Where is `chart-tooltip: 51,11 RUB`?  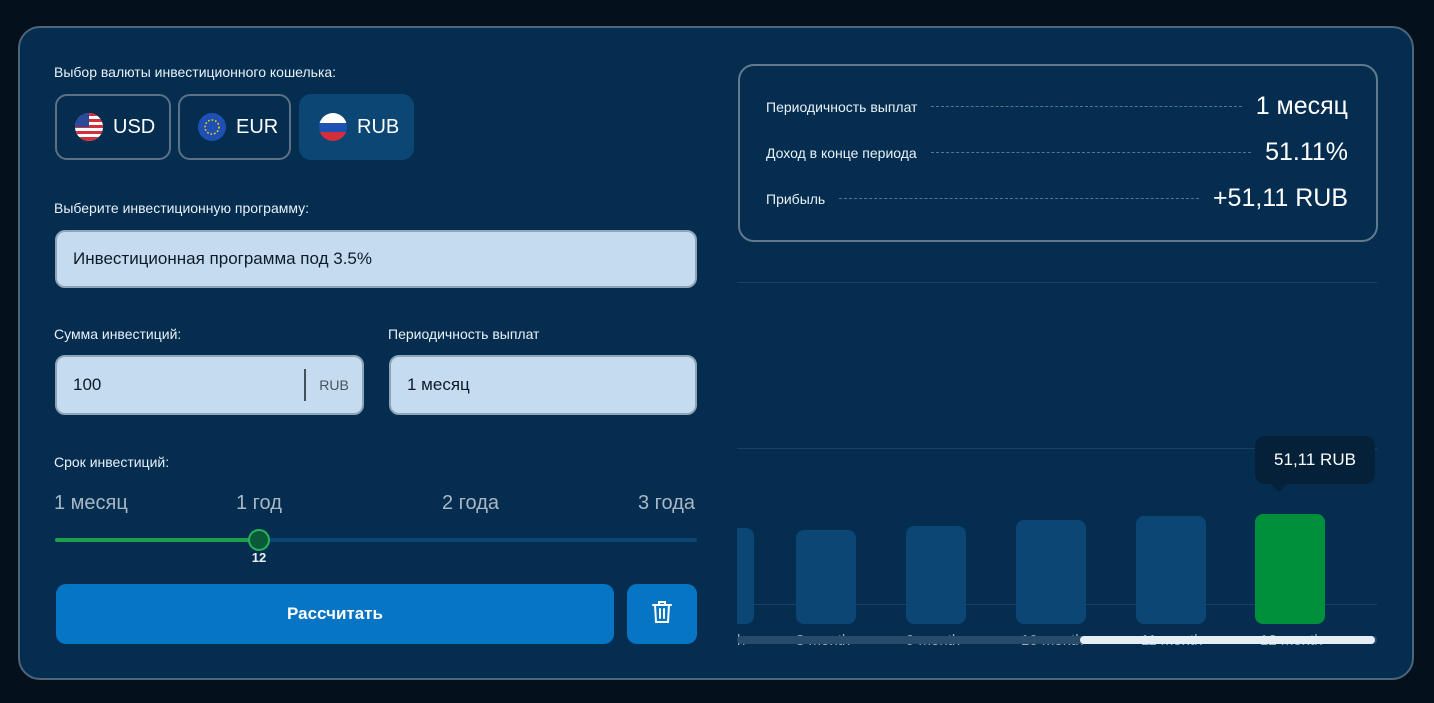
chart-tooltip: 51,11 RUB is located at coordinates (1315, 464).